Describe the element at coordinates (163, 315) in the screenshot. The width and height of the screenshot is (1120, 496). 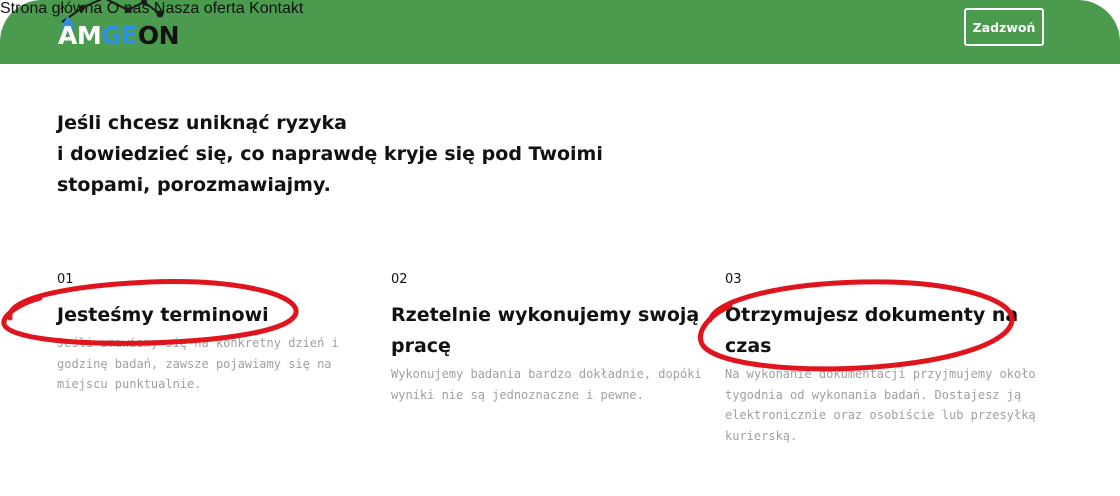
I see `feature-title-line: Jesteśmy terminowi` at that location.